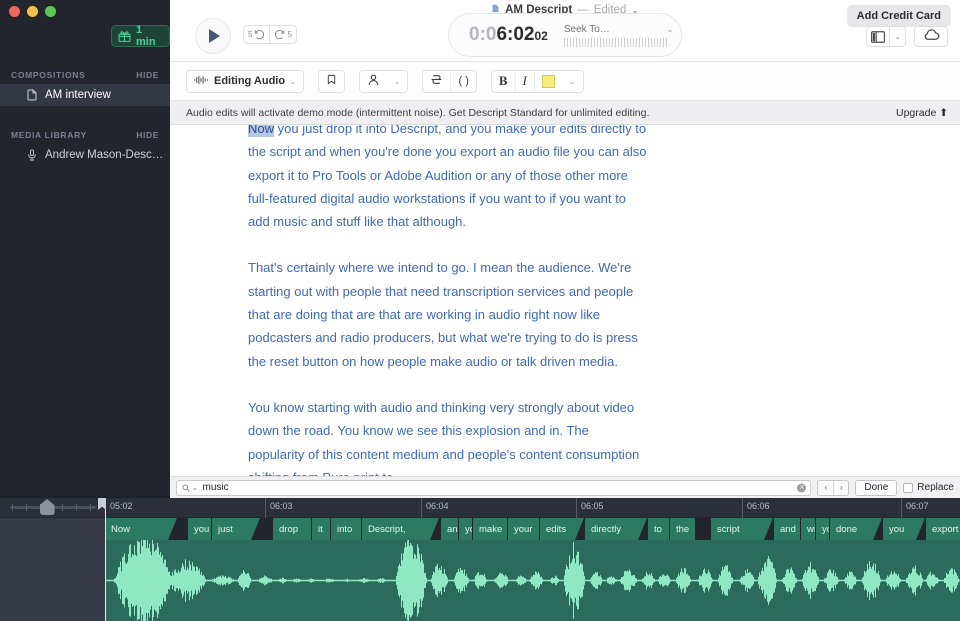 This screenshot has width=960, height=621. I want to click on search-next-button: ›, so click(840, 487).